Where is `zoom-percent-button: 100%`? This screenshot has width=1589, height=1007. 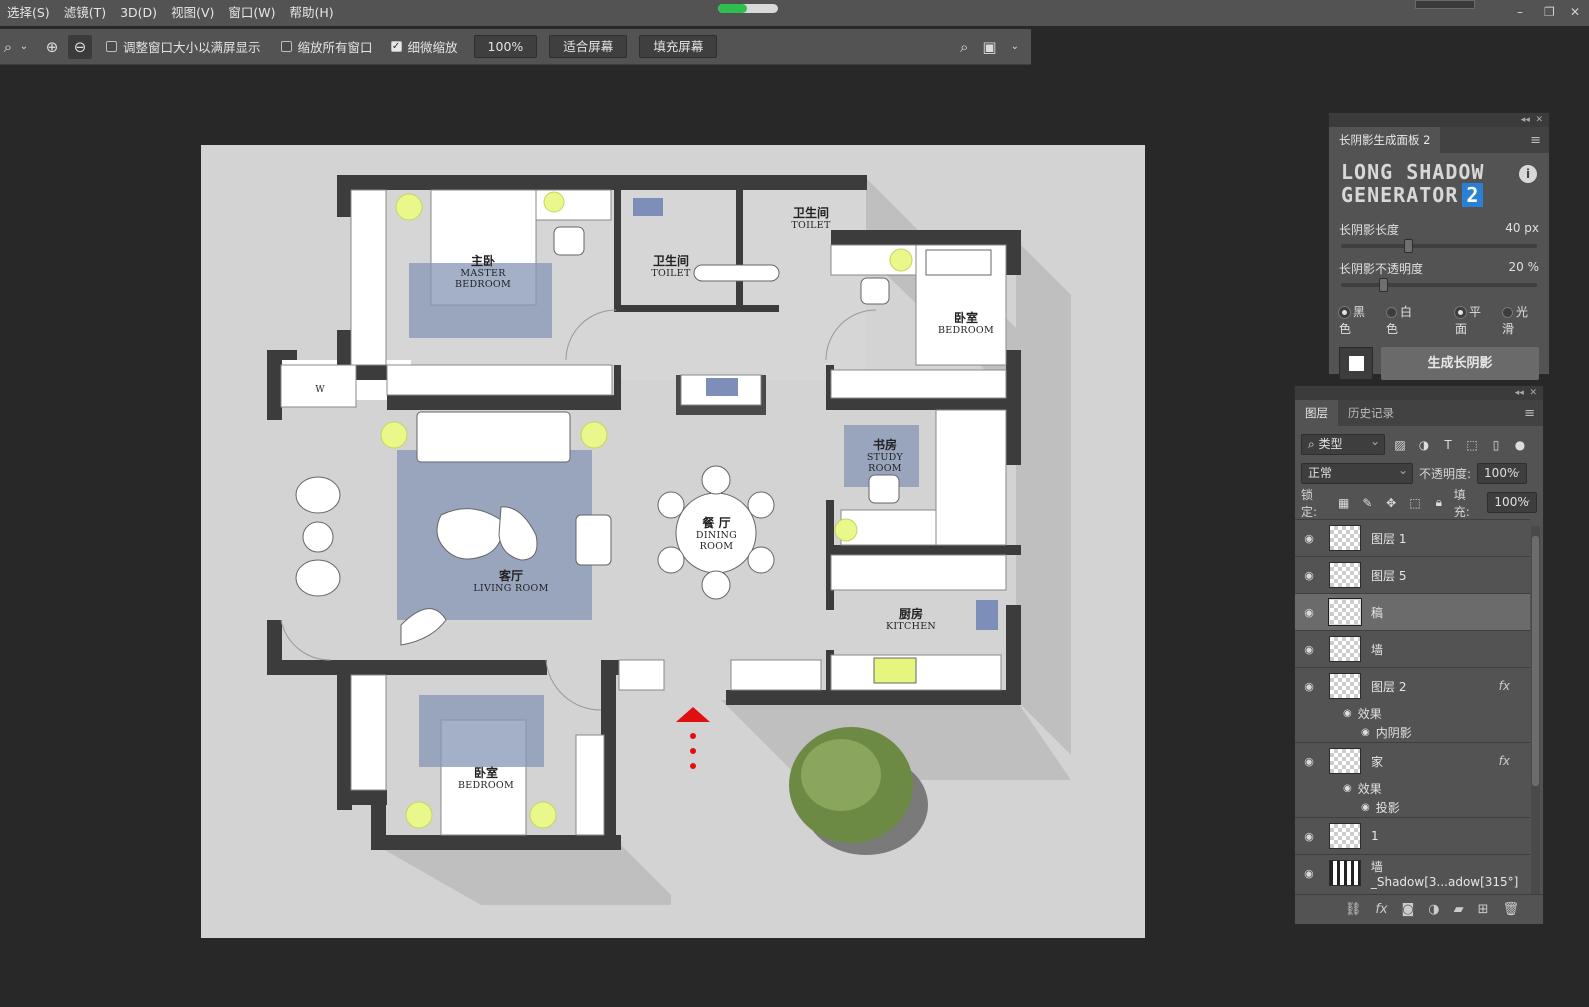 zoom-percent-button: 100% is located at coordinates (505, 46).